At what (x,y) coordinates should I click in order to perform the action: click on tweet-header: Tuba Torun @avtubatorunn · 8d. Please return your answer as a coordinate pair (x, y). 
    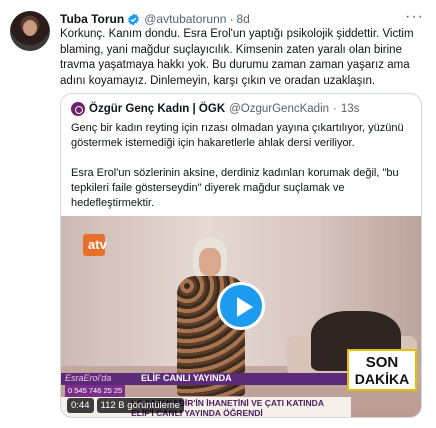
    Looking at the image, I should click on (155, 19).